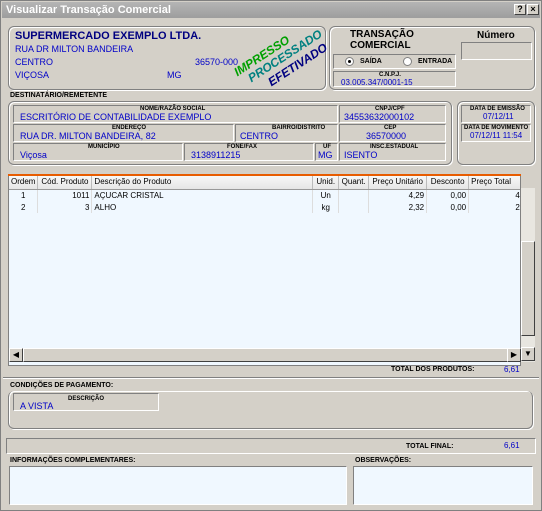  Describe the element at coordinates (398, 182) in the screenshot. I see `col-preco-unit: Preço Unitário` at that location.